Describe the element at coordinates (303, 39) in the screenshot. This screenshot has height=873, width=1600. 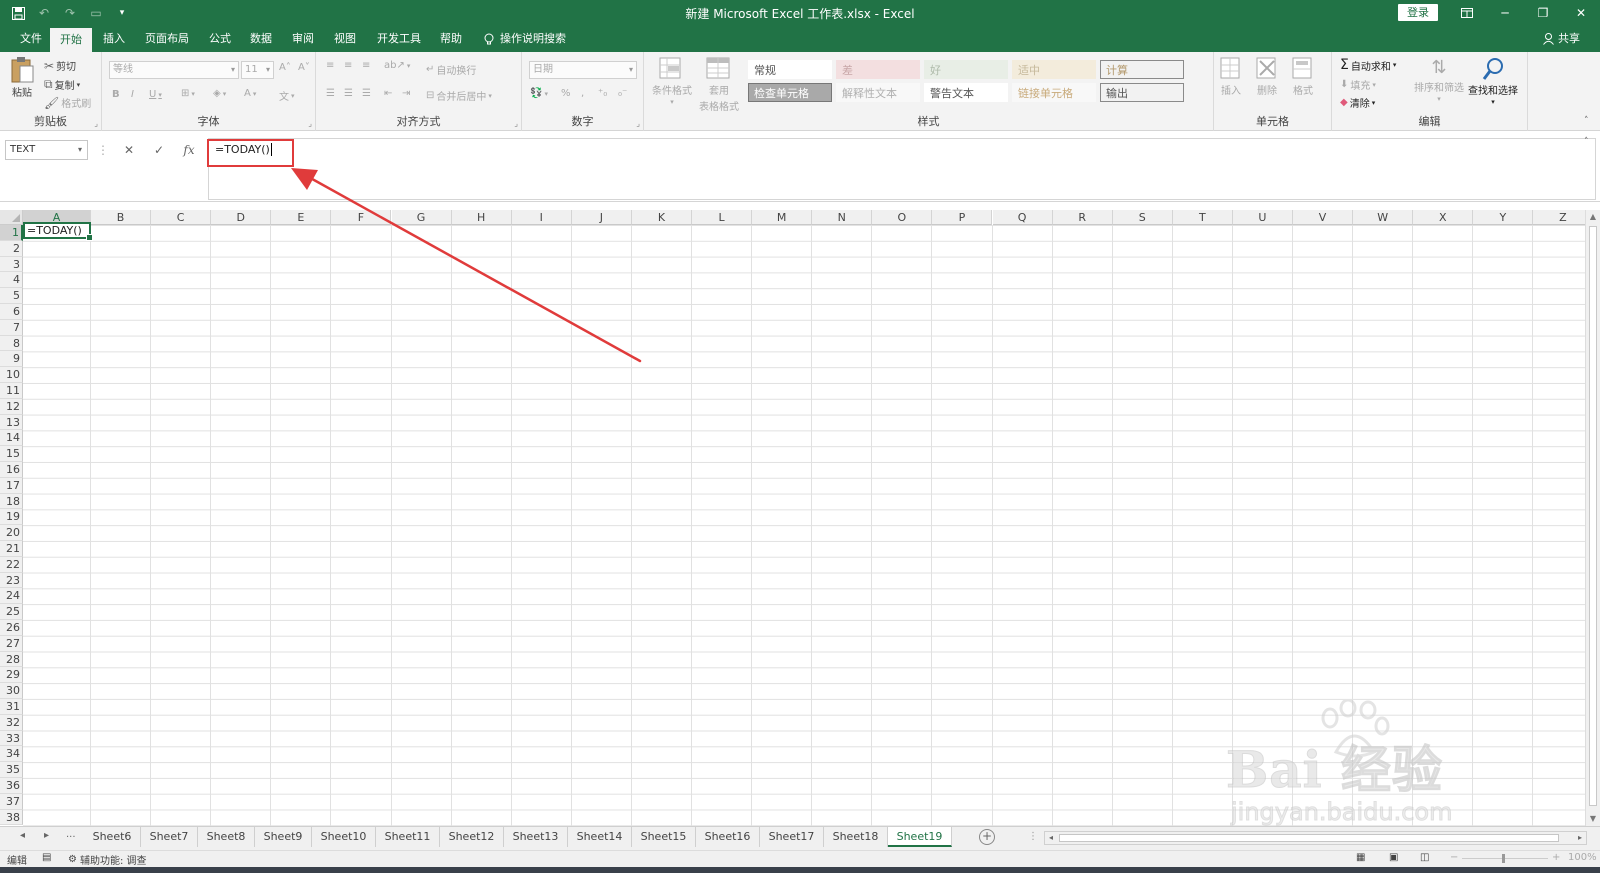
I see `tab-review: 审阅` at that location.